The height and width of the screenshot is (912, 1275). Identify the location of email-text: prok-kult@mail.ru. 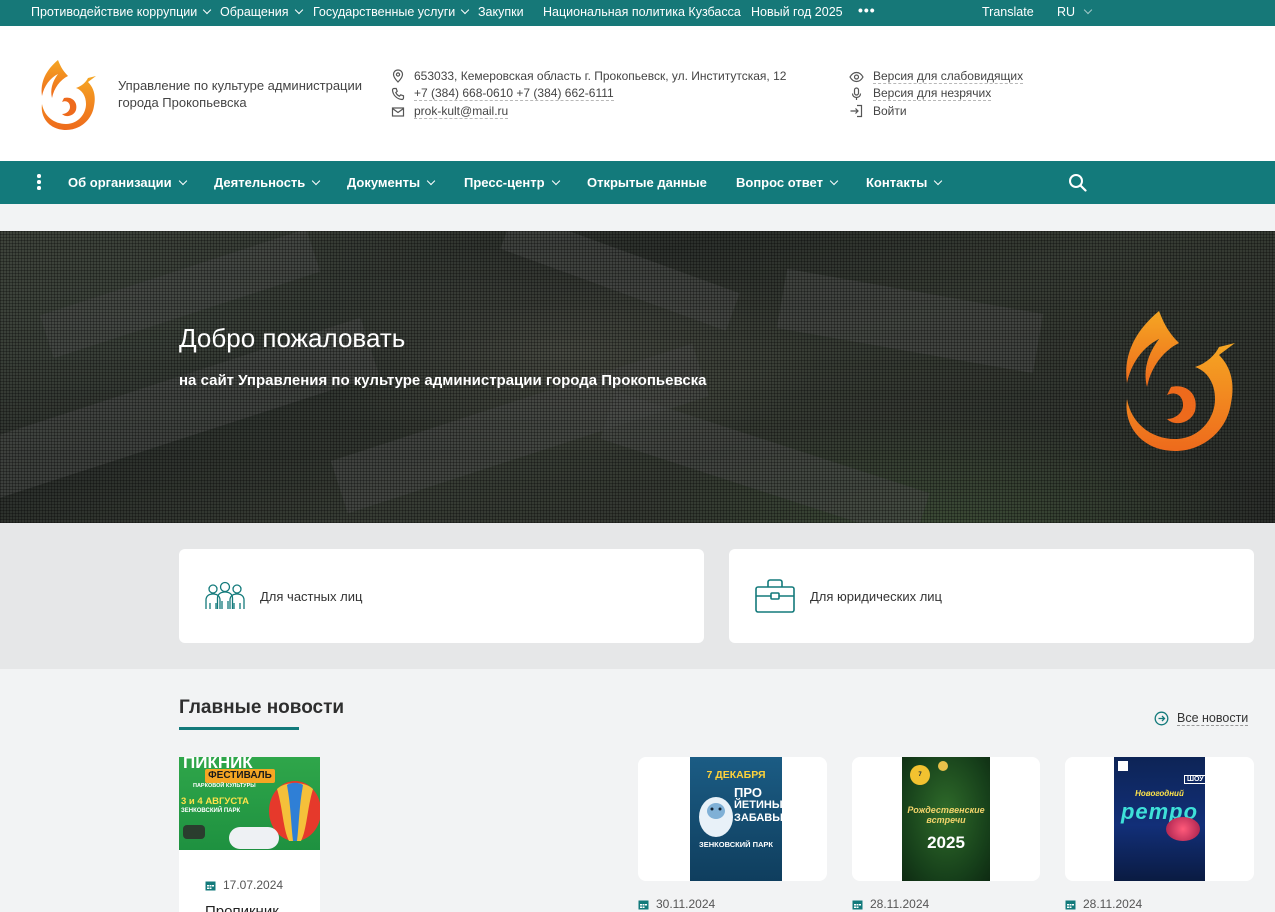
(461, 111).